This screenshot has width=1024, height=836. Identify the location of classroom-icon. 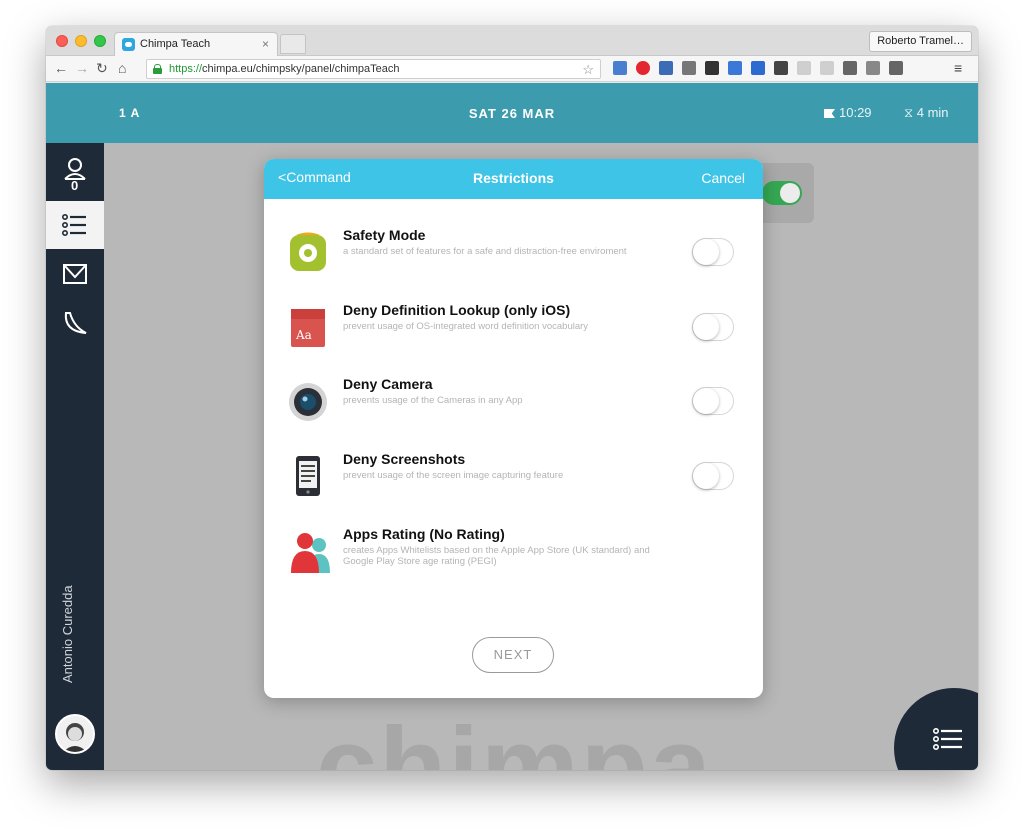
(75, 274).